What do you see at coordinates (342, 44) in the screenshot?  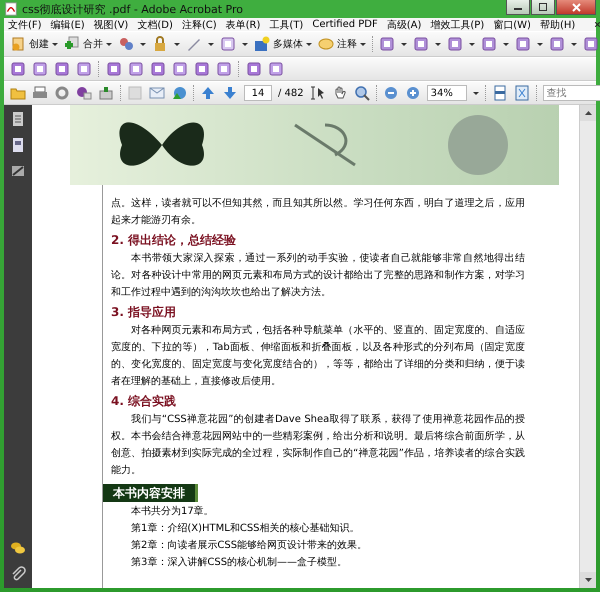 I see `toolbar-button: 注释` at bounding box center [342, 44].